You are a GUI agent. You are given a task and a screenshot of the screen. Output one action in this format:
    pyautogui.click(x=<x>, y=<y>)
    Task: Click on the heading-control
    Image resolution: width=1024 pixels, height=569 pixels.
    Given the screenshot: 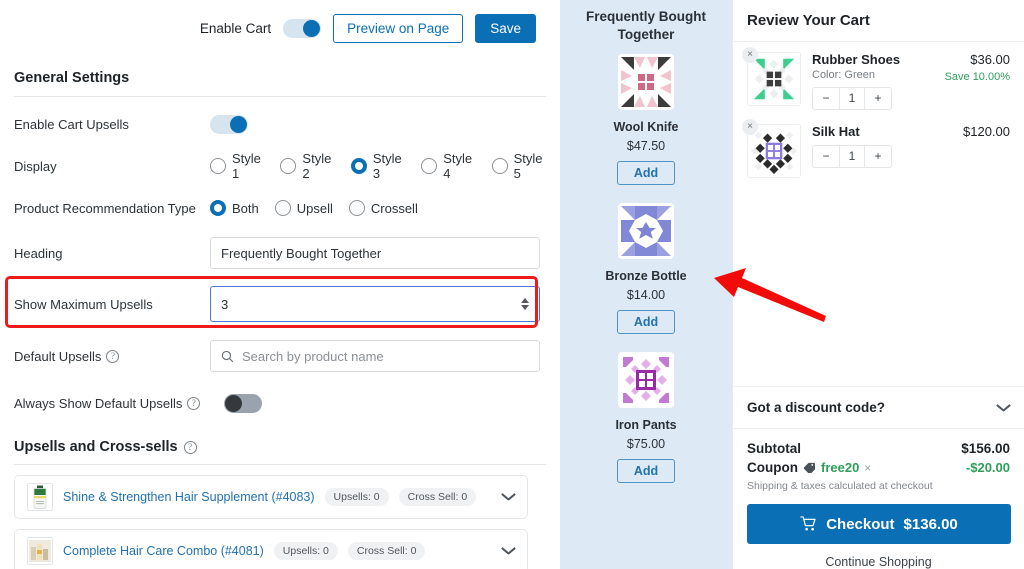 What is the action you would take?
    pyautogui.click(x=378, y=253)
    